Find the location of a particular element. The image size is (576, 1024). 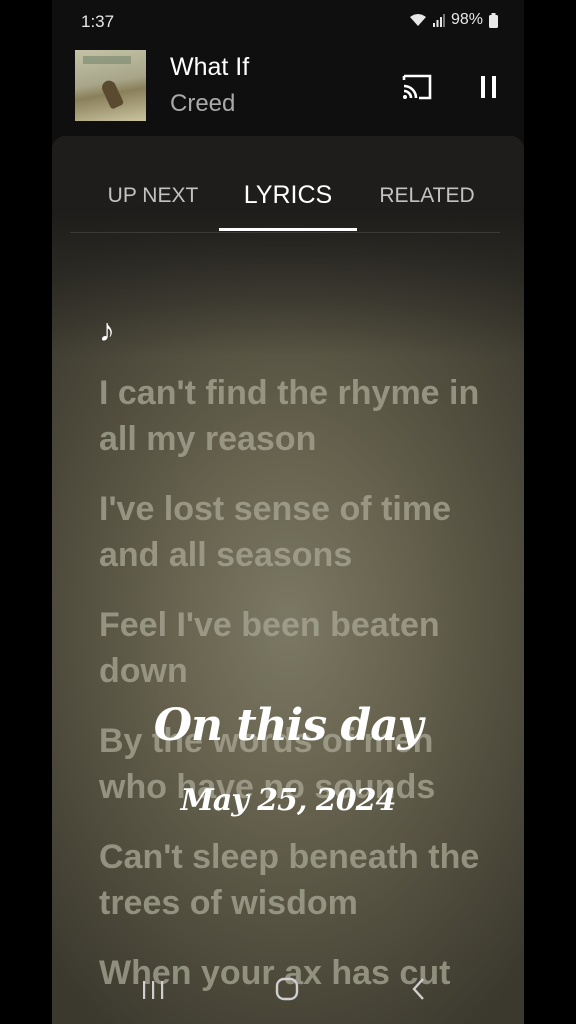

pause-button is located at coordinates (489, 87).